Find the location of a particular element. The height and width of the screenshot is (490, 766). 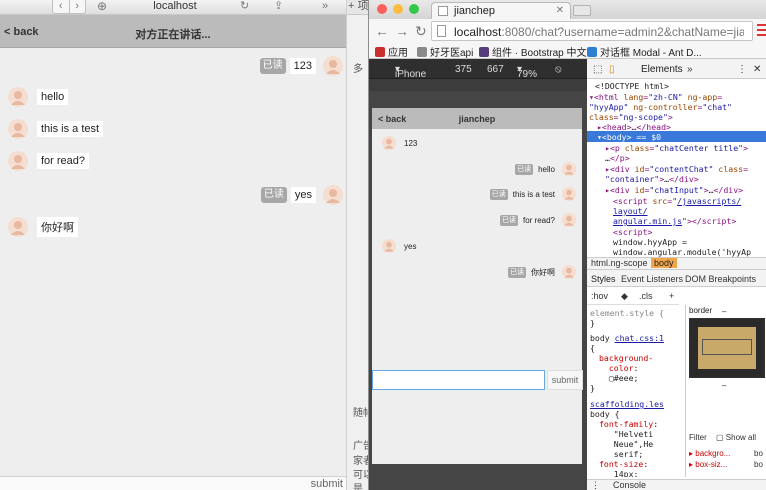

zoom-window-icon is located at coordinates (414, 9).